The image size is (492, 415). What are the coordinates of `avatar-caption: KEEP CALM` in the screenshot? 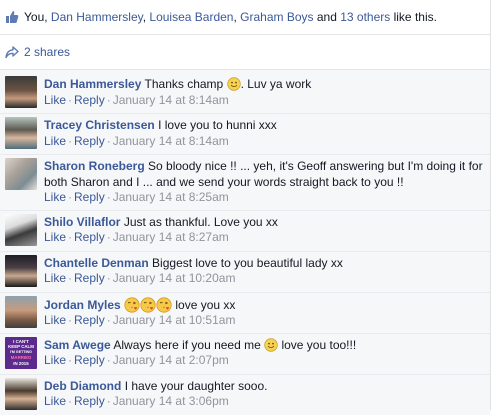 It's located at (21, 346).